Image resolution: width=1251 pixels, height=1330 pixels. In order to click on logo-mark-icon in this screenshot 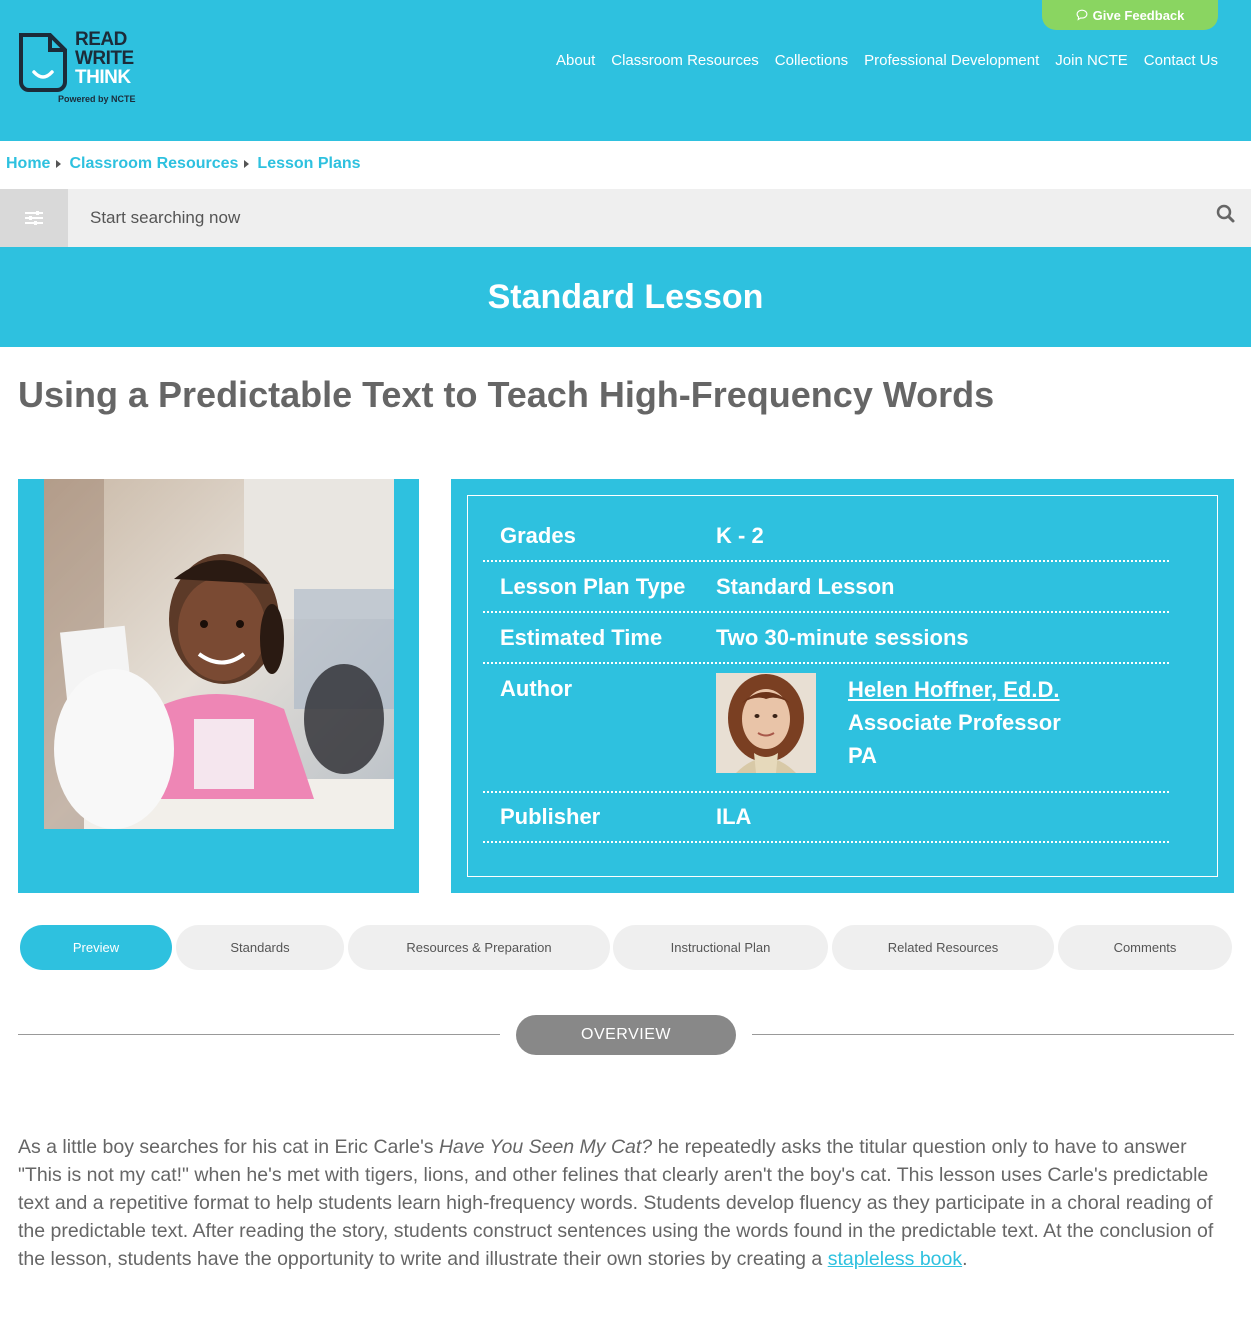, I will do `click(43, 62)`.